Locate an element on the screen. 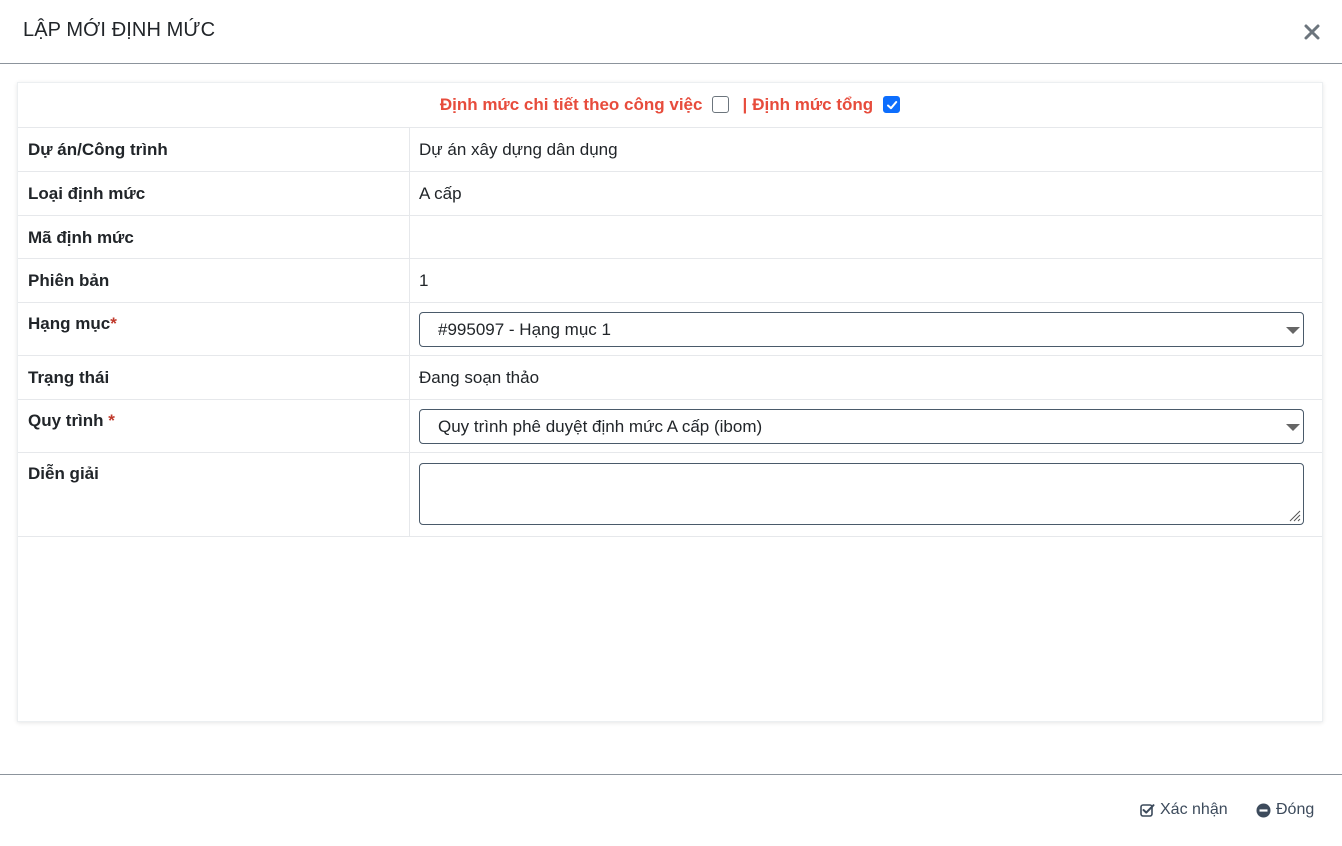  confirm-label: Xác nhận is located at coordinates (1194, 809).